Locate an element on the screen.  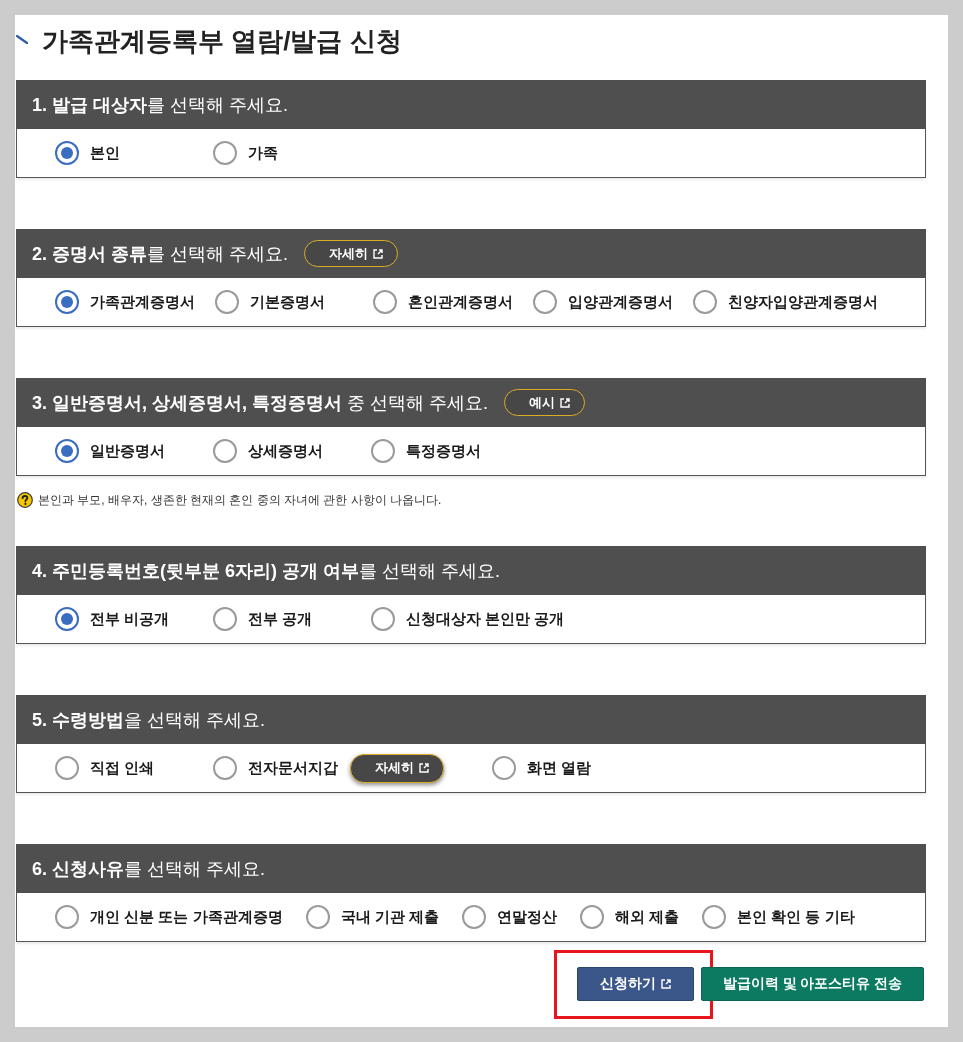
option-label: 직접 인쇄 is located at coordinates (122, 768).